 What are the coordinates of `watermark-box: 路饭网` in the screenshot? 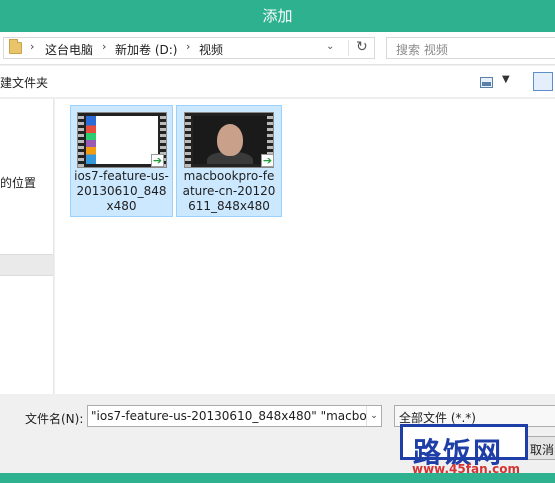 It's located at (464, 446).